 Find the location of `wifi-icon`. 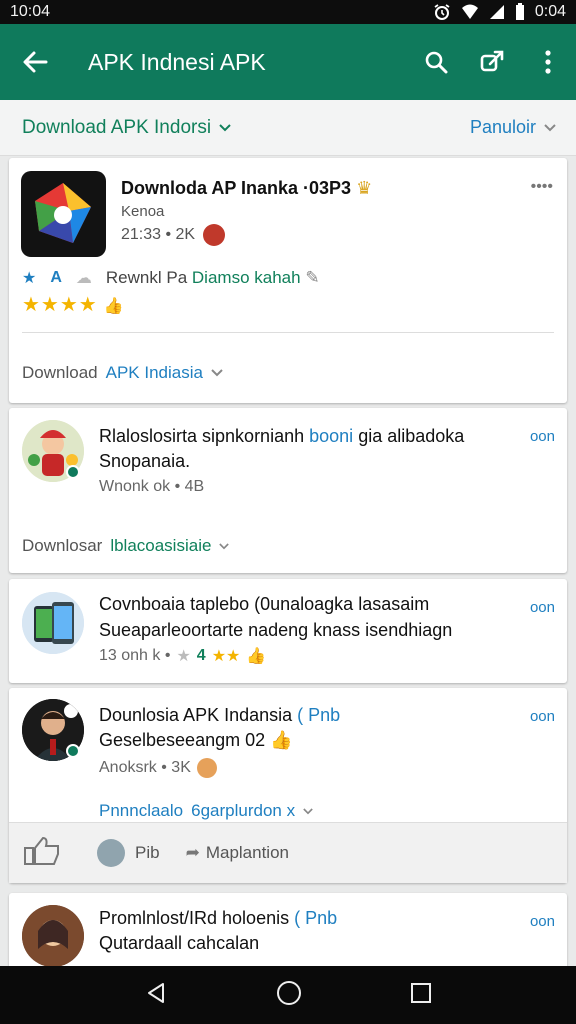

wifi-icon is located at coordinates (470, 12).